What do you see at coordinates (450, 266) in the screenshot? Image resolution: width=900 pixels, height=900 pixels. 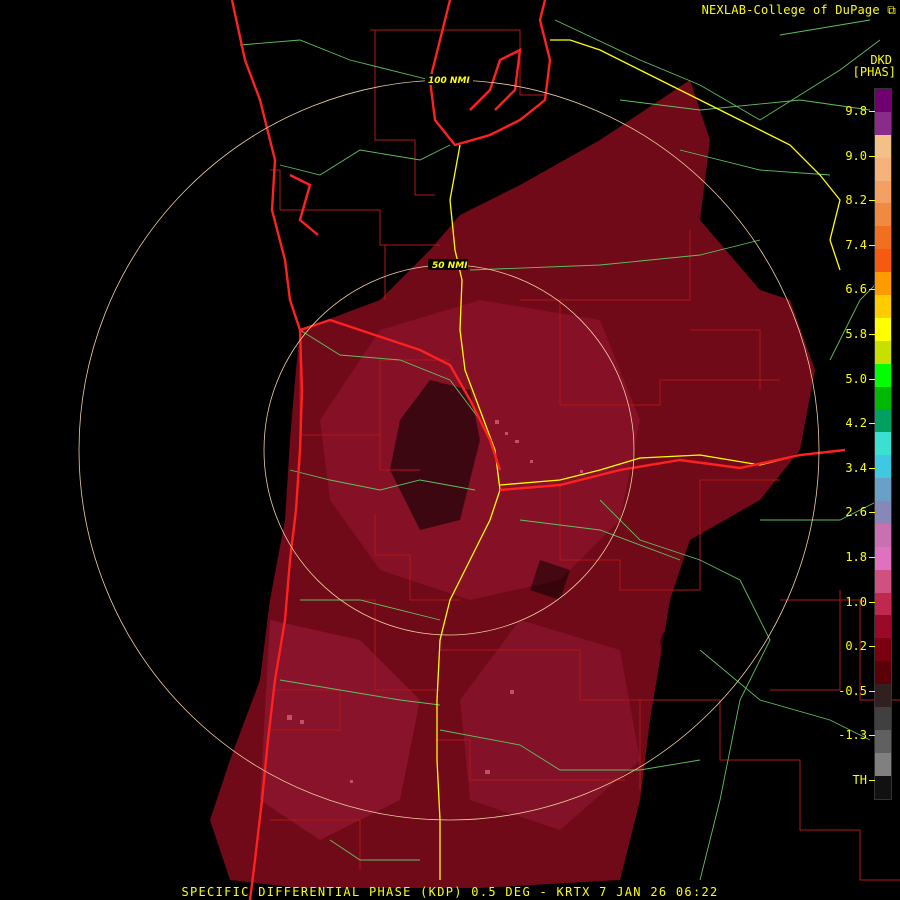 I see `range-ring-label-50: 50 NMI` at bounding box center [450, 266].